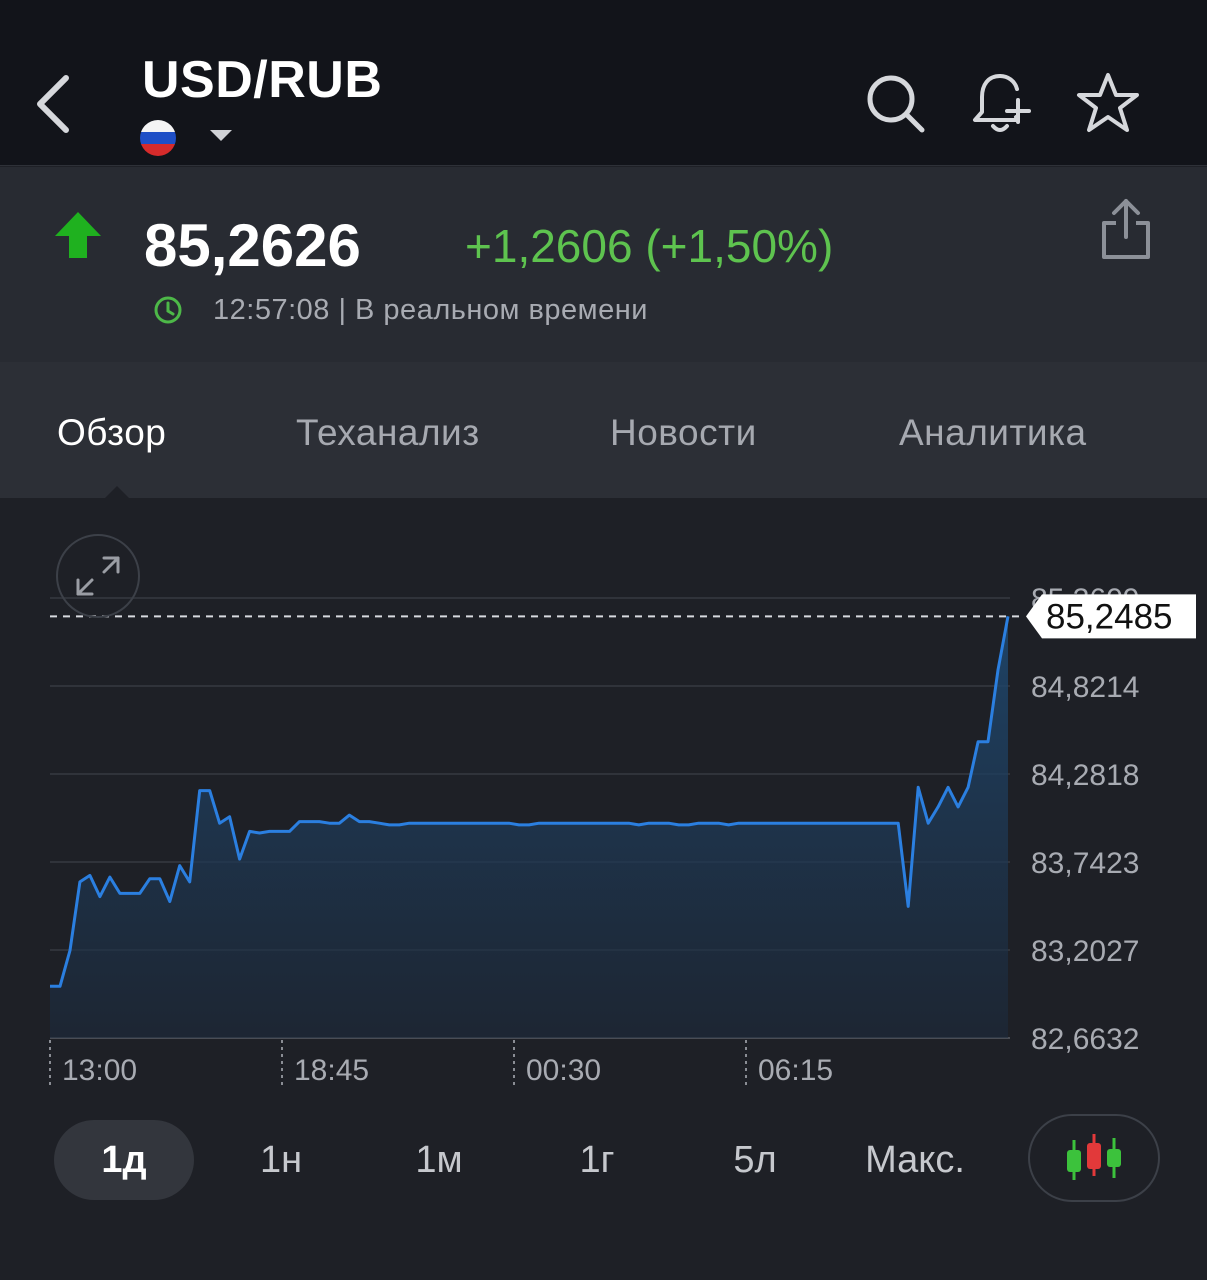 This screenshot has width=1207, height=1280. Describe the element at coordinates (388, 433) in the screenshot. I see `tab-technical-analysis: Теханализ` at that location.